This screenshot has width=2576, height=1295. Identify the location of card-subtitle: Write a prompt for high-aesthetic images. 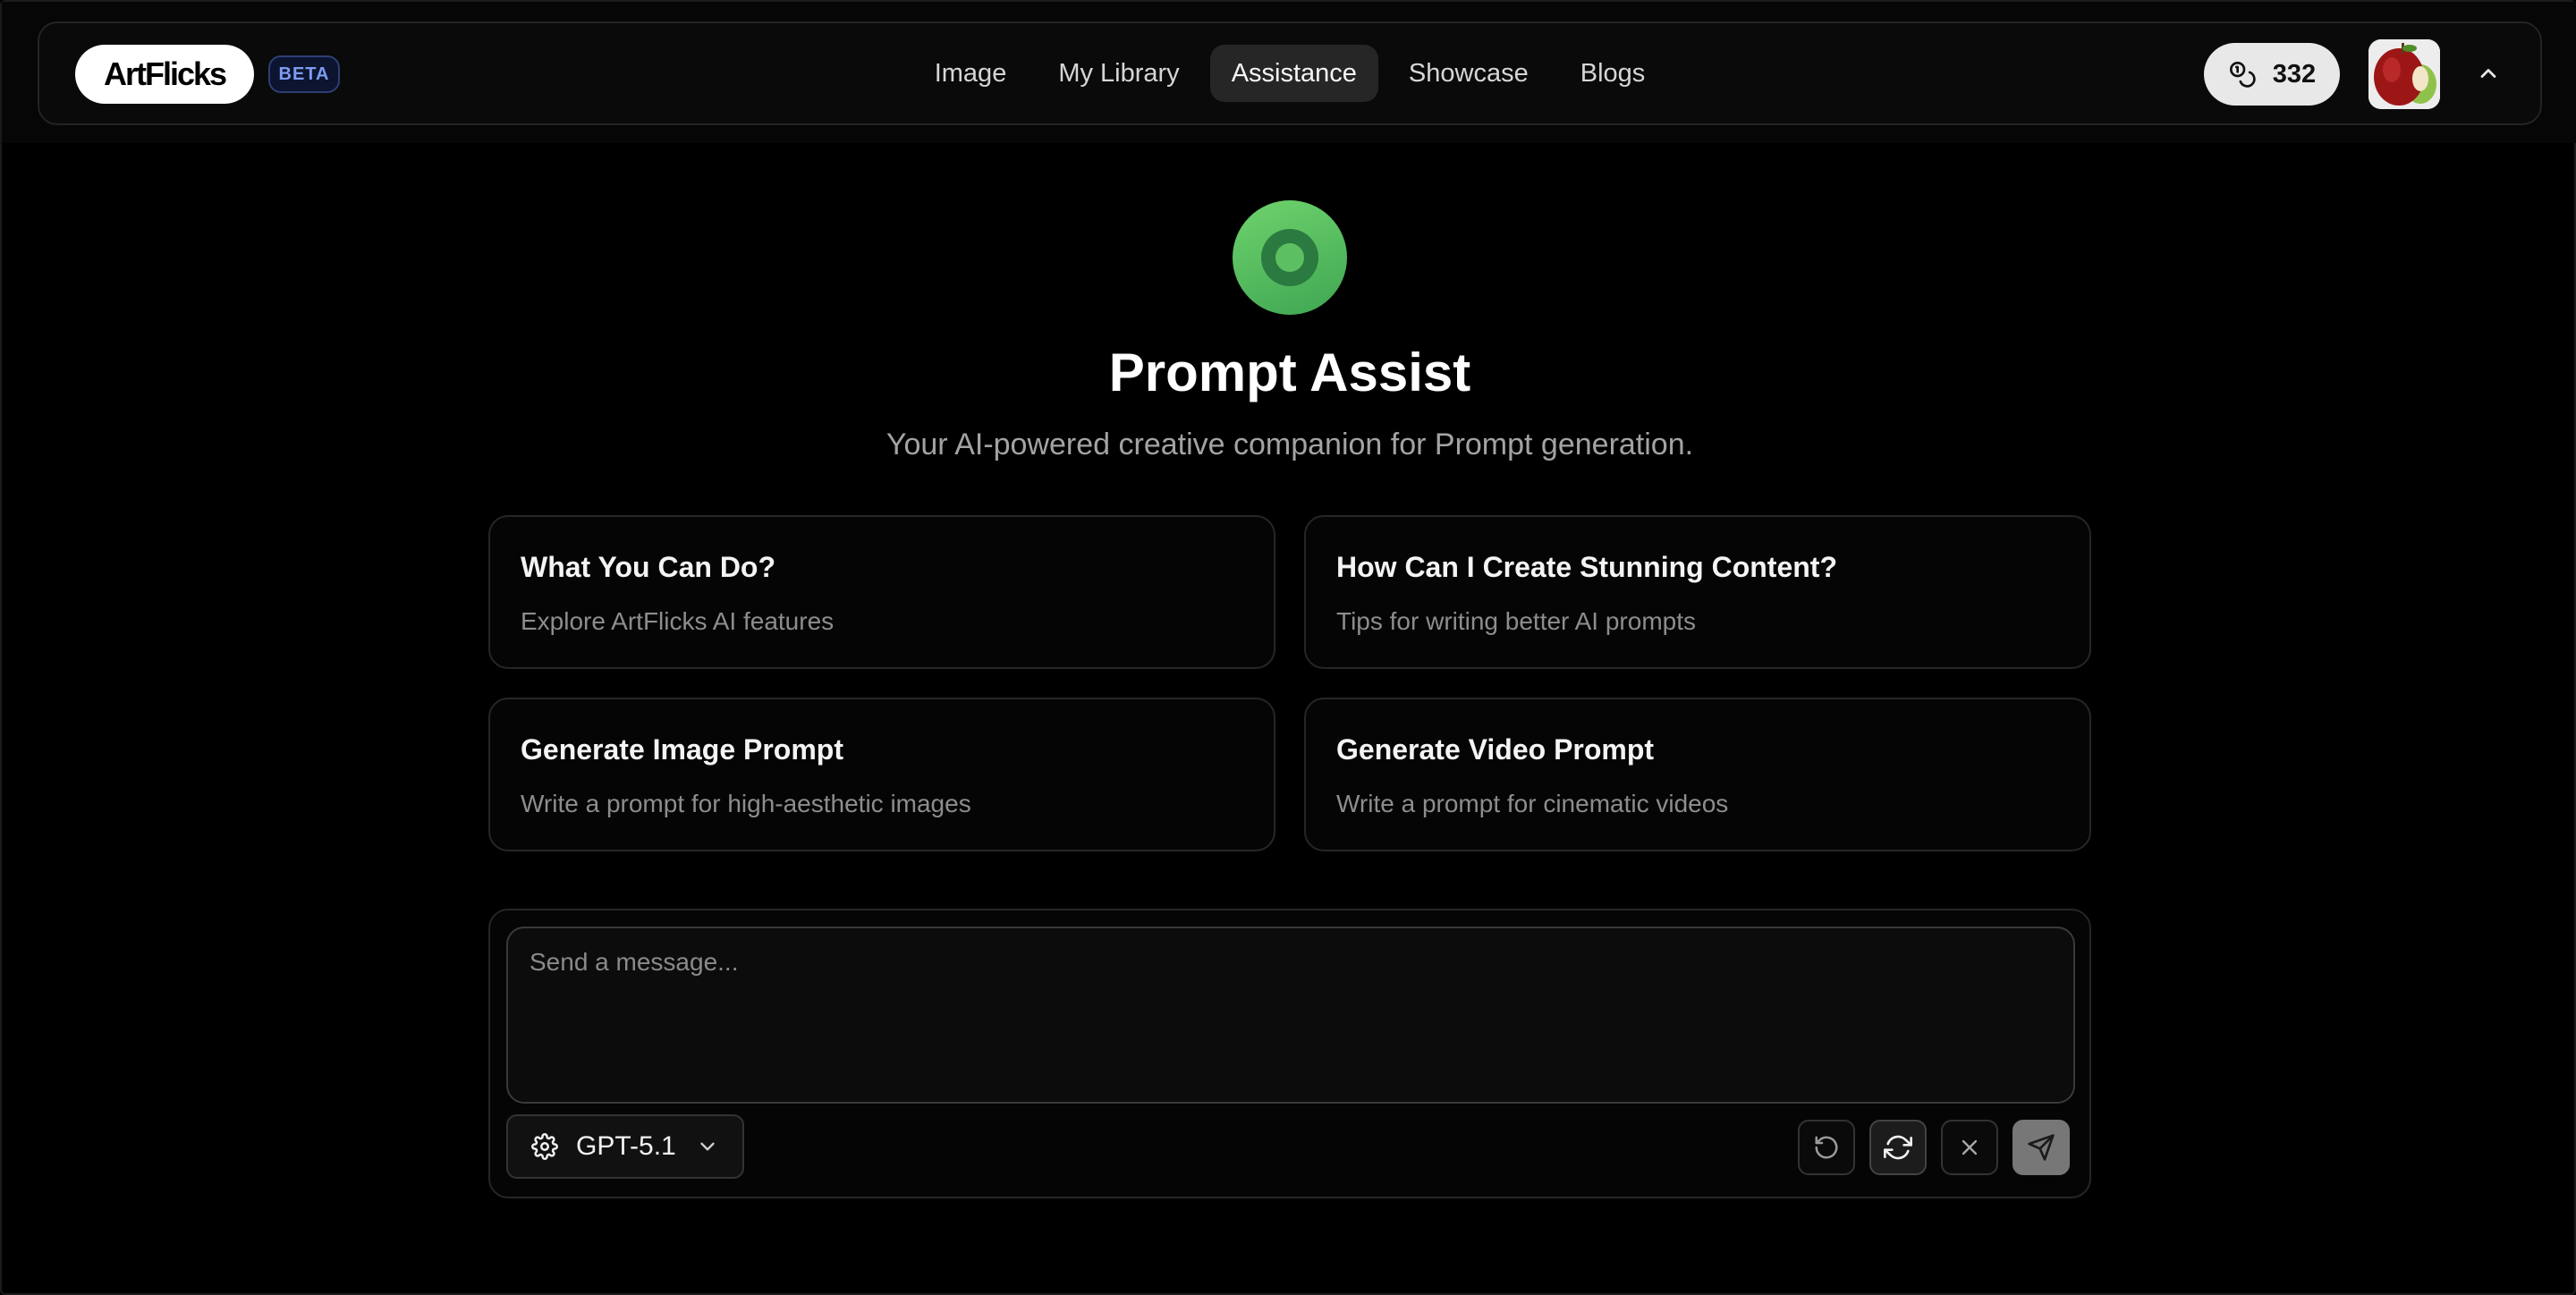
(746, 803).